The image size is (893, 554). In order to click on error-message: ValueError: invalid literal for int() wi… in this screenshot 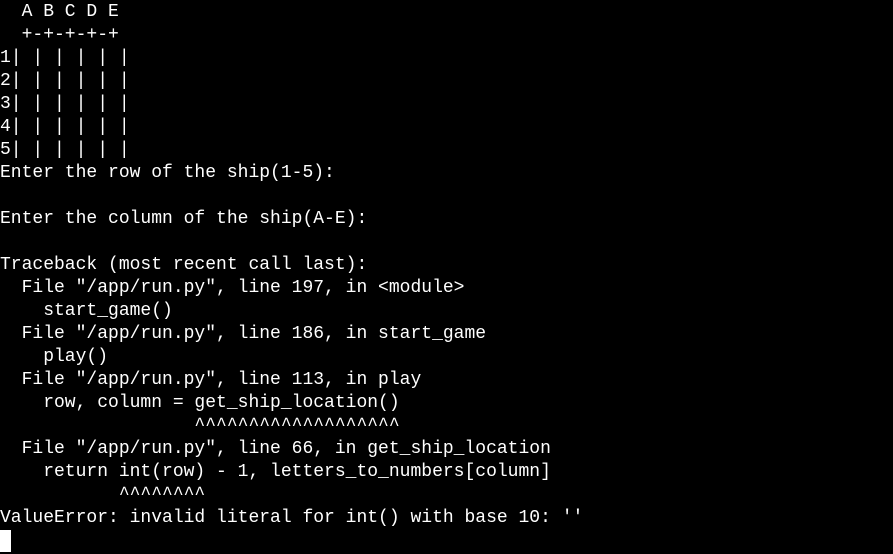, I will do `click(292, 518)`.